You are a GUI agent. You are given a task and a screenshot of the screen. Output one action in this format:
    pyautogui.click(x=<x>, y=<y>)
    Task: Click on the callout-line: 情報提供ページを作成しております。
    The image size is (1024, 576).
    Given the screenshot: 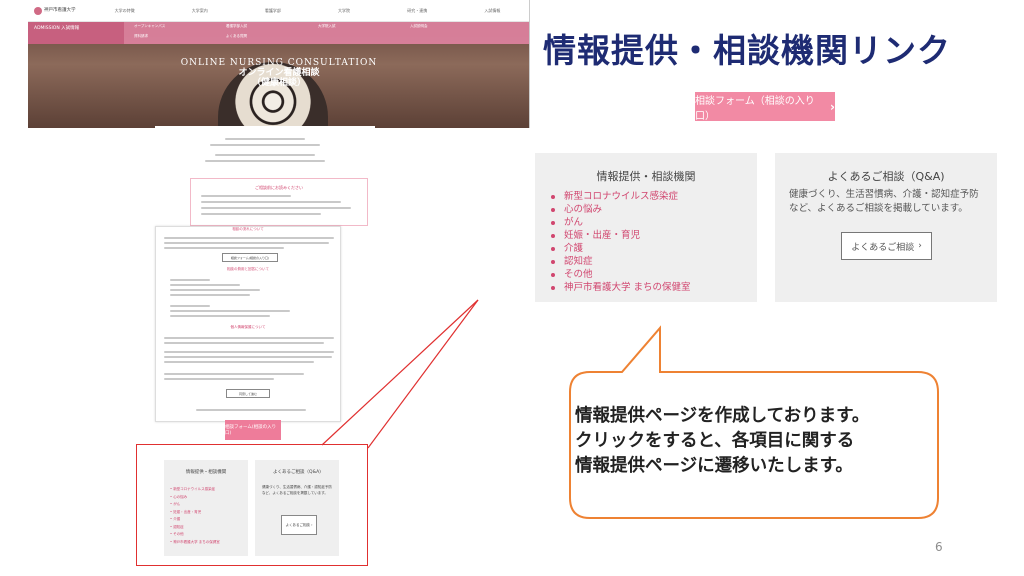 What is the action you would take?
    pyautogui.click(x=722, y=416)
    